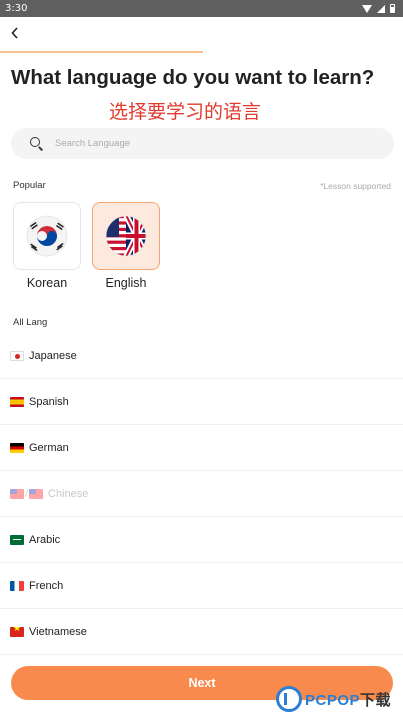  What do you see at coordinates (355, 186) in the screenshot?
I see `lesson-supported-note: *Lesson supported` at bounding box center [355, 186].